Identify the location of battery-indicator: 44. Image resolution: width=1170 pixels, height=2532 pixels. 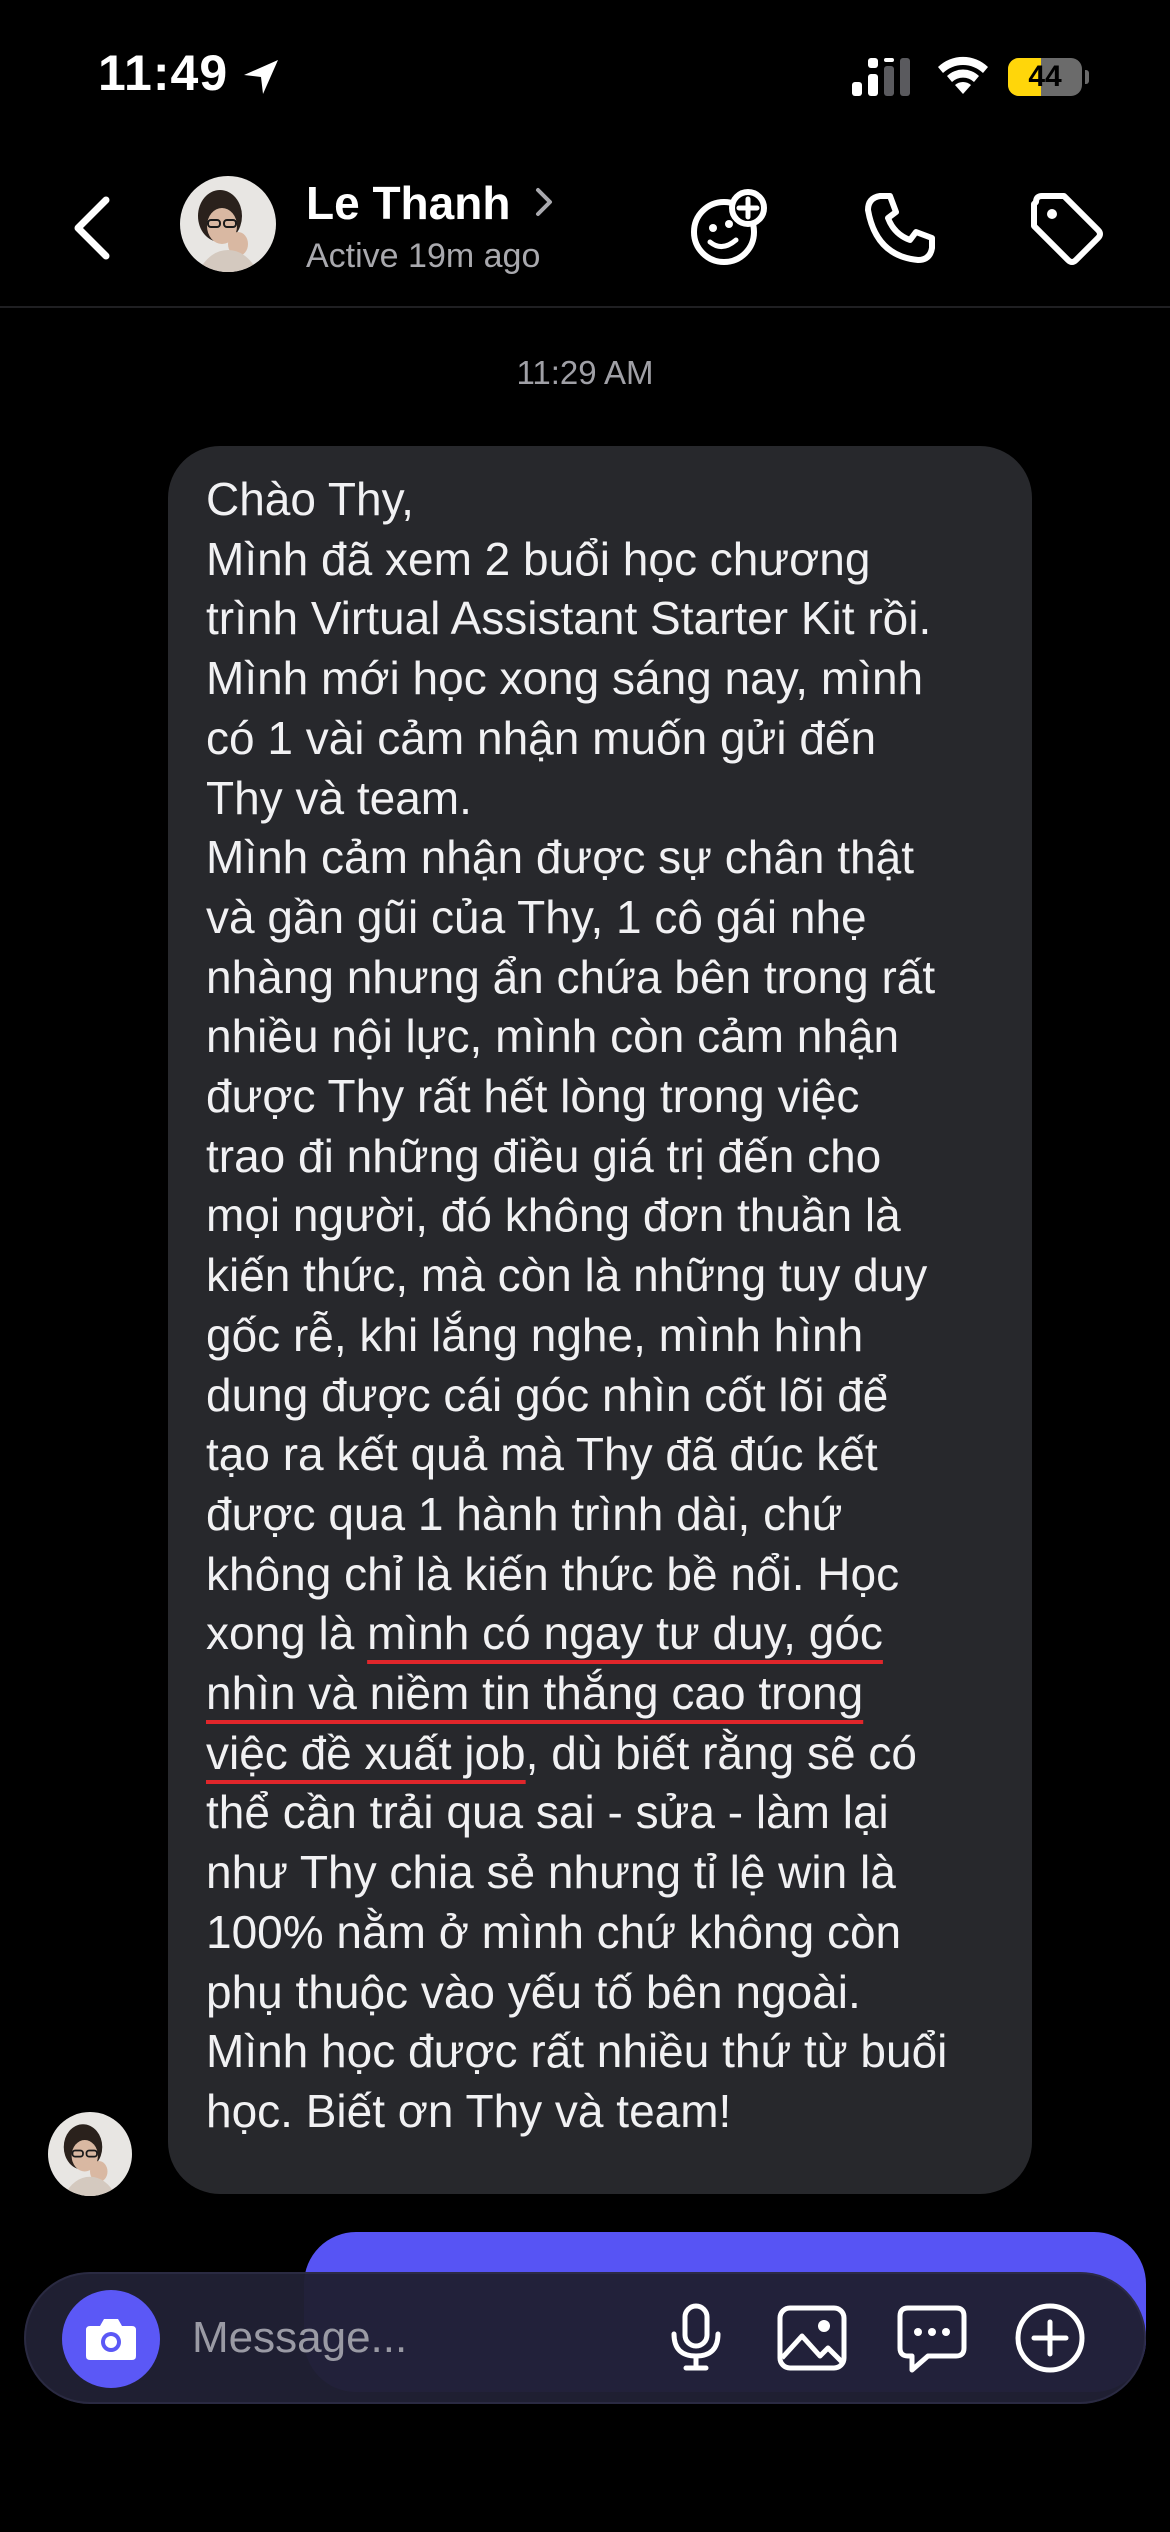
(1048, 77).